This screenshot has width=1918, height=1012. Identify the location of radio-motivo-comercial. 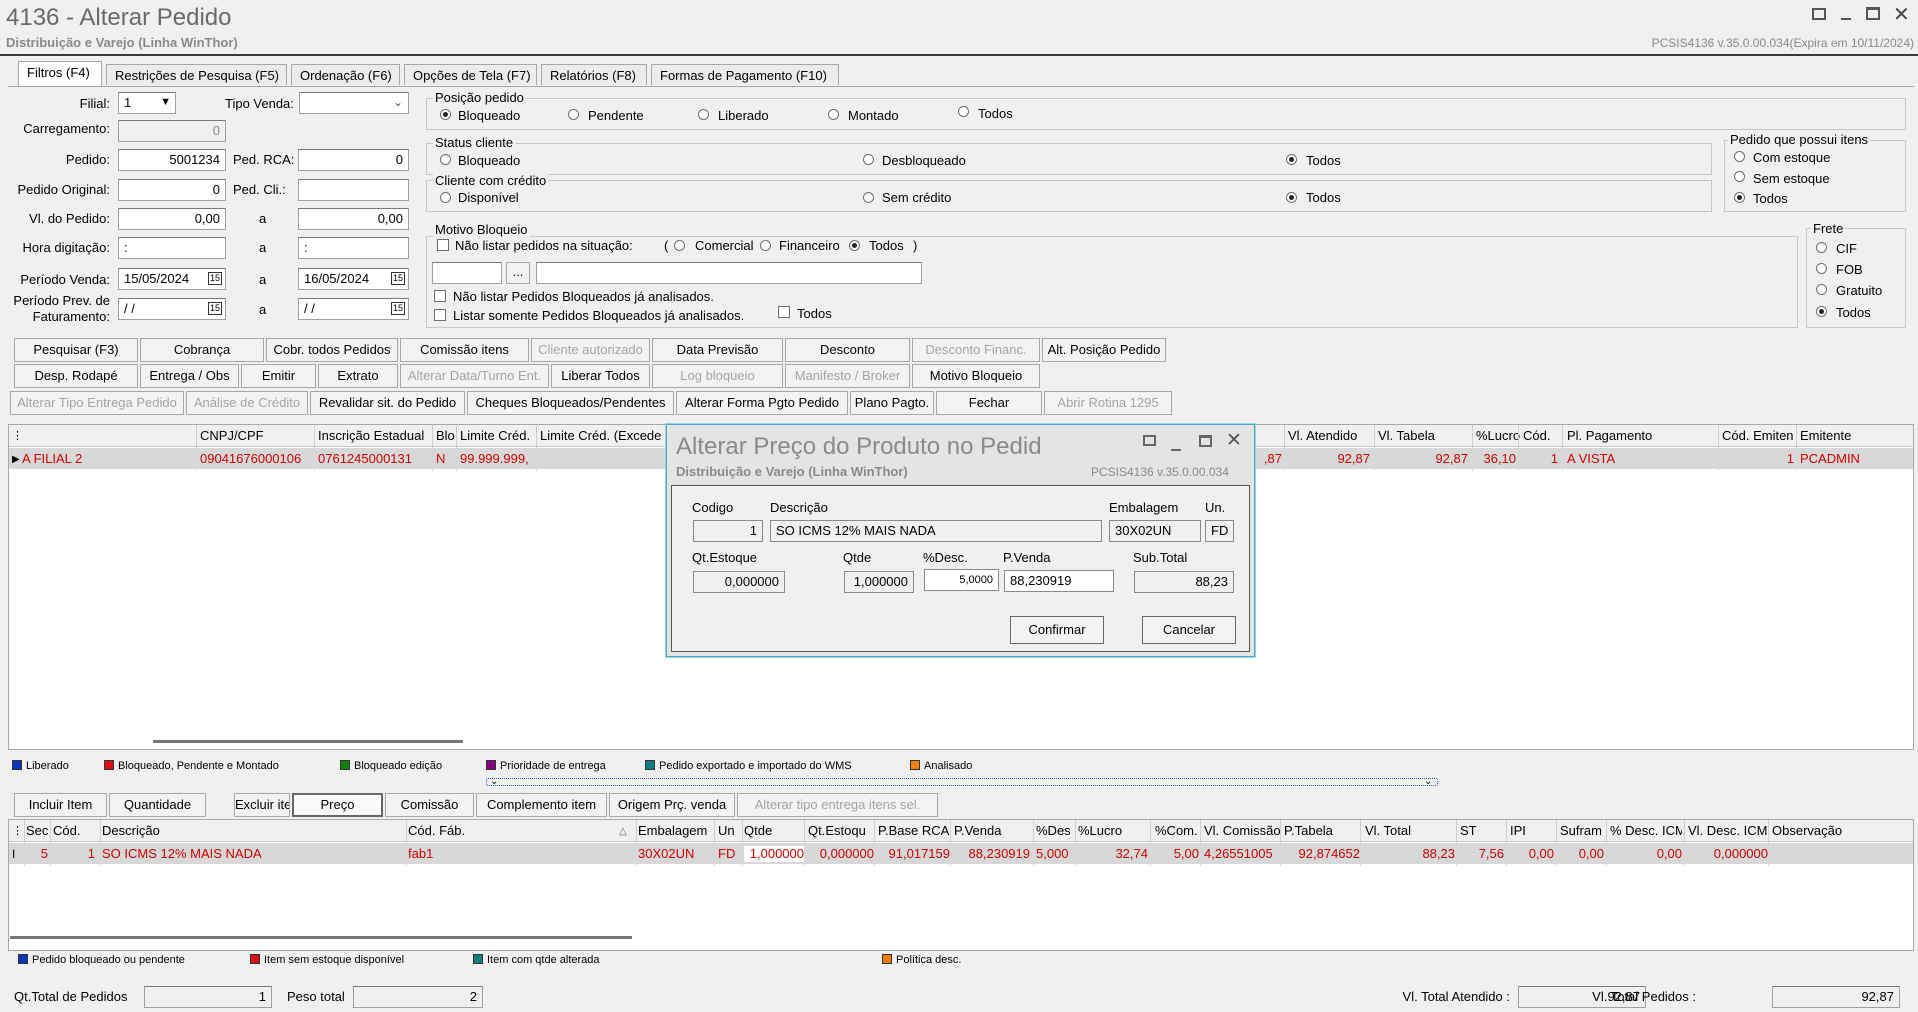
(679, 245).